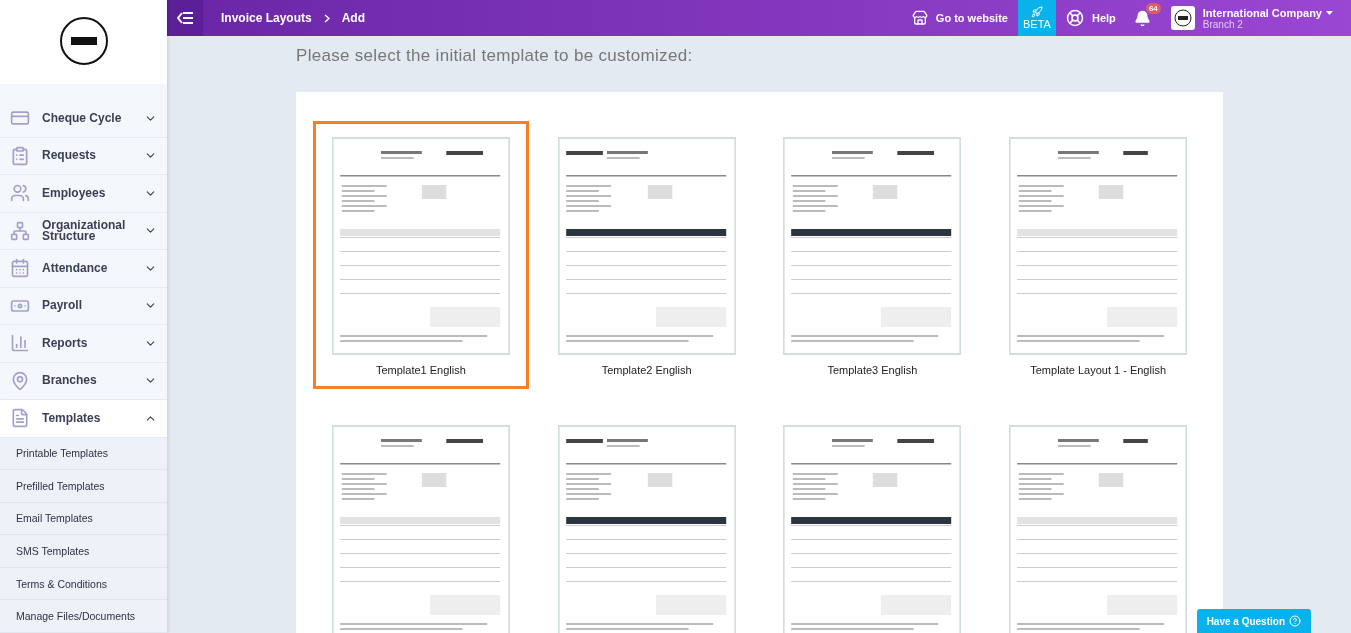 The width and height of the screenshot is (1351, 633). I want to click on notification-count: 64, so click(1153, 8).